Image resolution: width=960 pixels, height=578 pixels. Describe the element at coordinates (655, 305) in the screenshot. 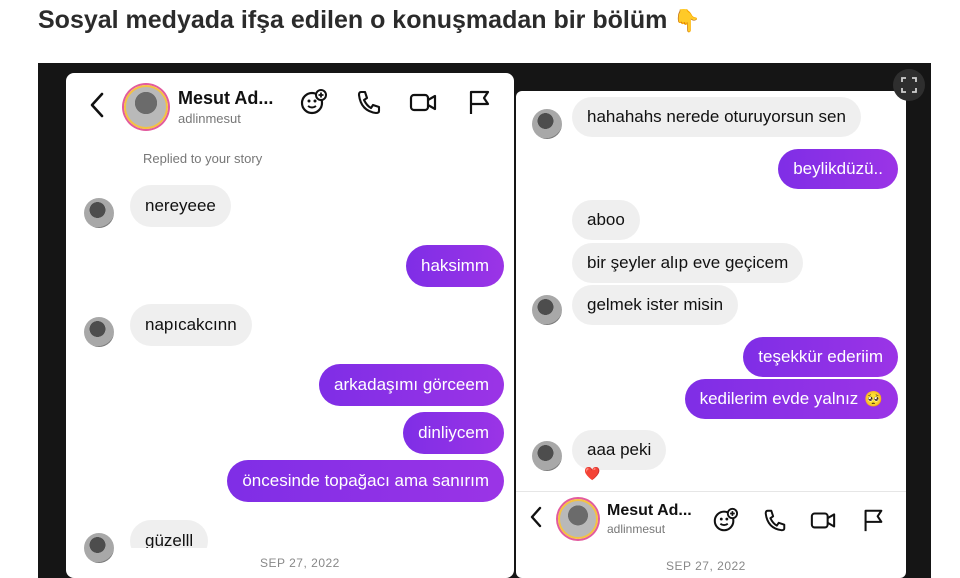

I see `message-bubble: gelmek ister misin` at that location.